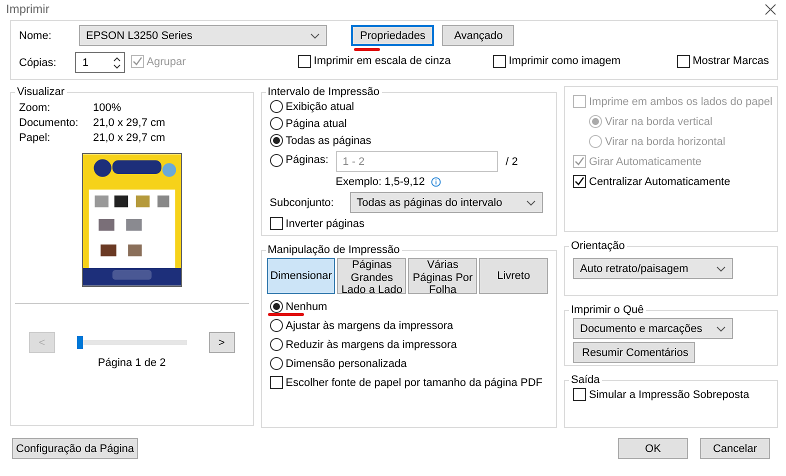 This screenshot has width=786, height=476. I want to click on tab: Páginas Grandes Lado a Lado, so click(371, 276).